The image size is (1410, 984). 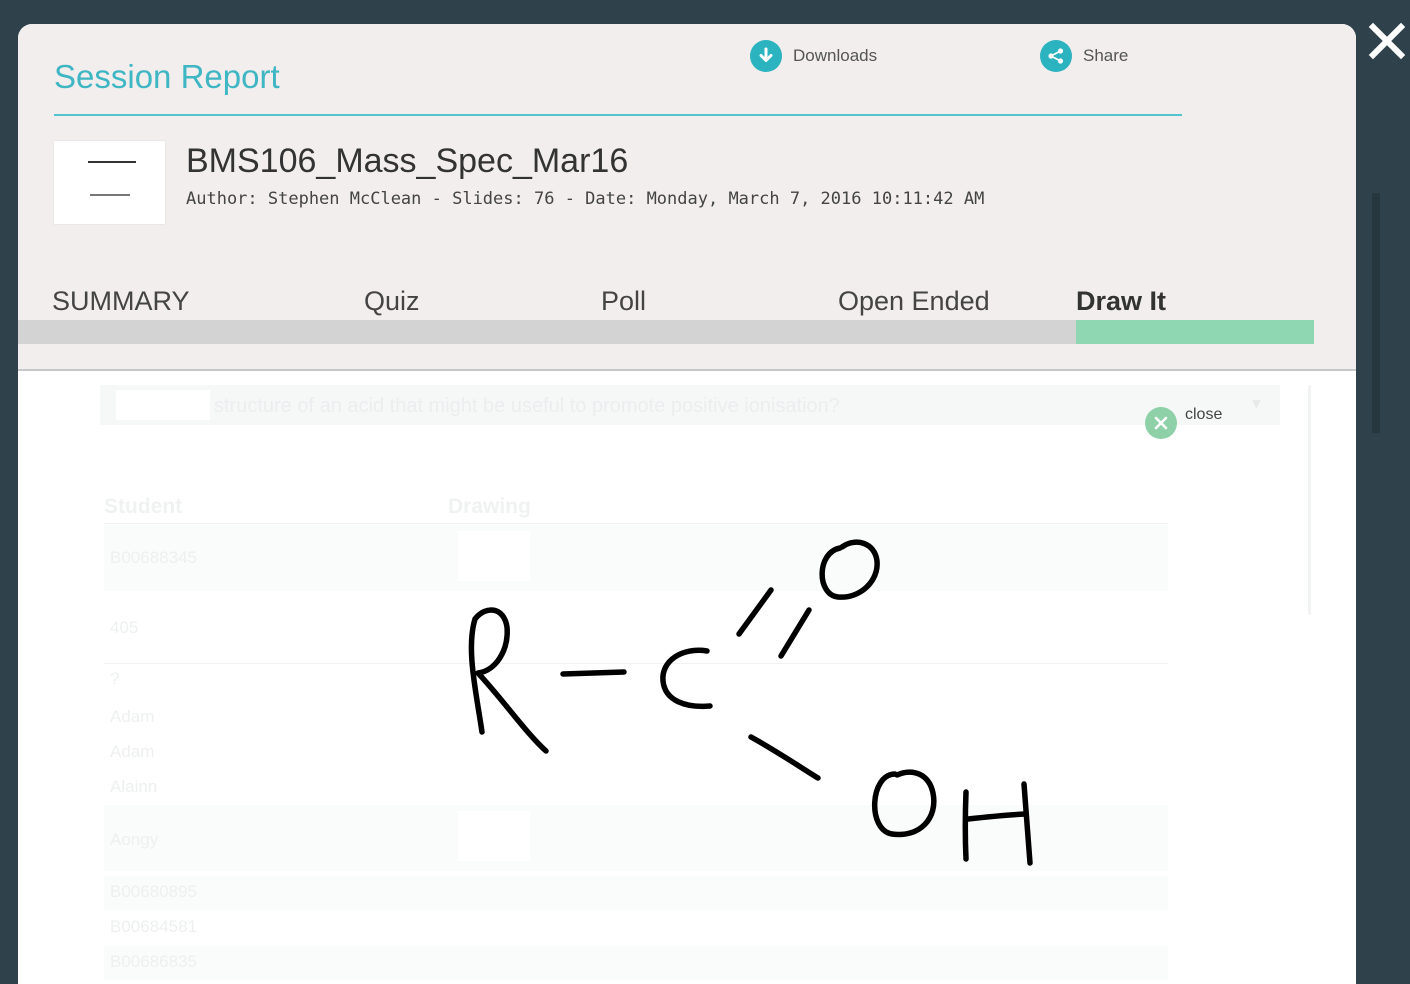 I want to click on presentation-title: BMS106_Mass_Spec_Mar16, so click(x=407, y=161).